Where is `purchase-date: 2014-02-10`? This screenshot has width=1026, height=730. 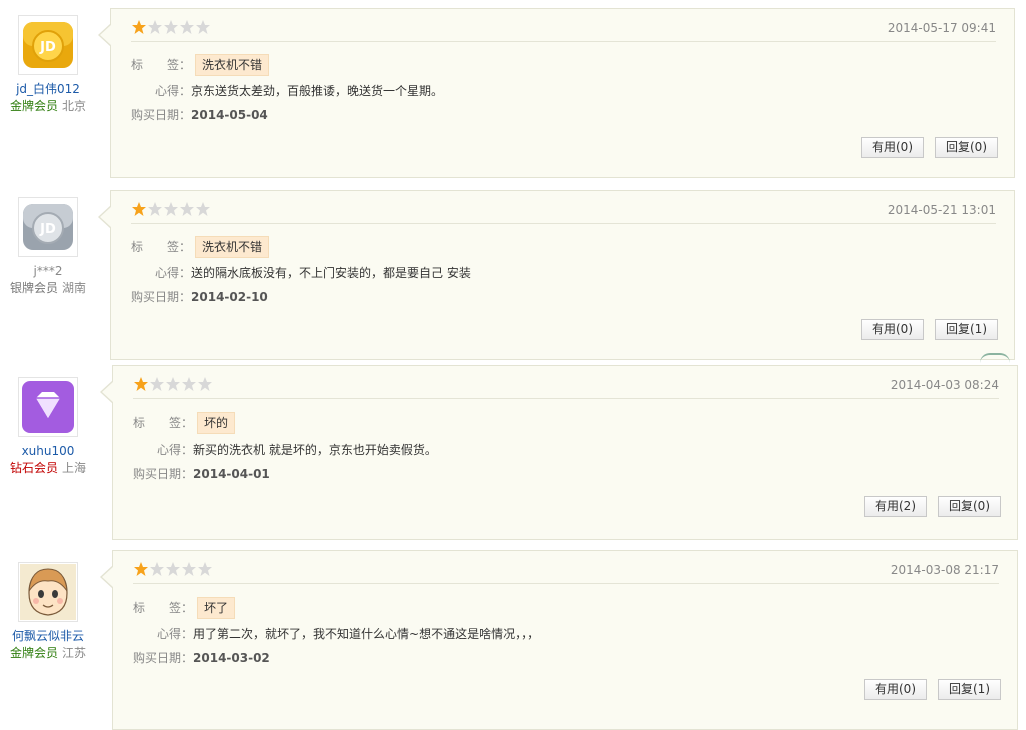 purchase-date: 2014-02-10 is located at coordinates (229, 297).